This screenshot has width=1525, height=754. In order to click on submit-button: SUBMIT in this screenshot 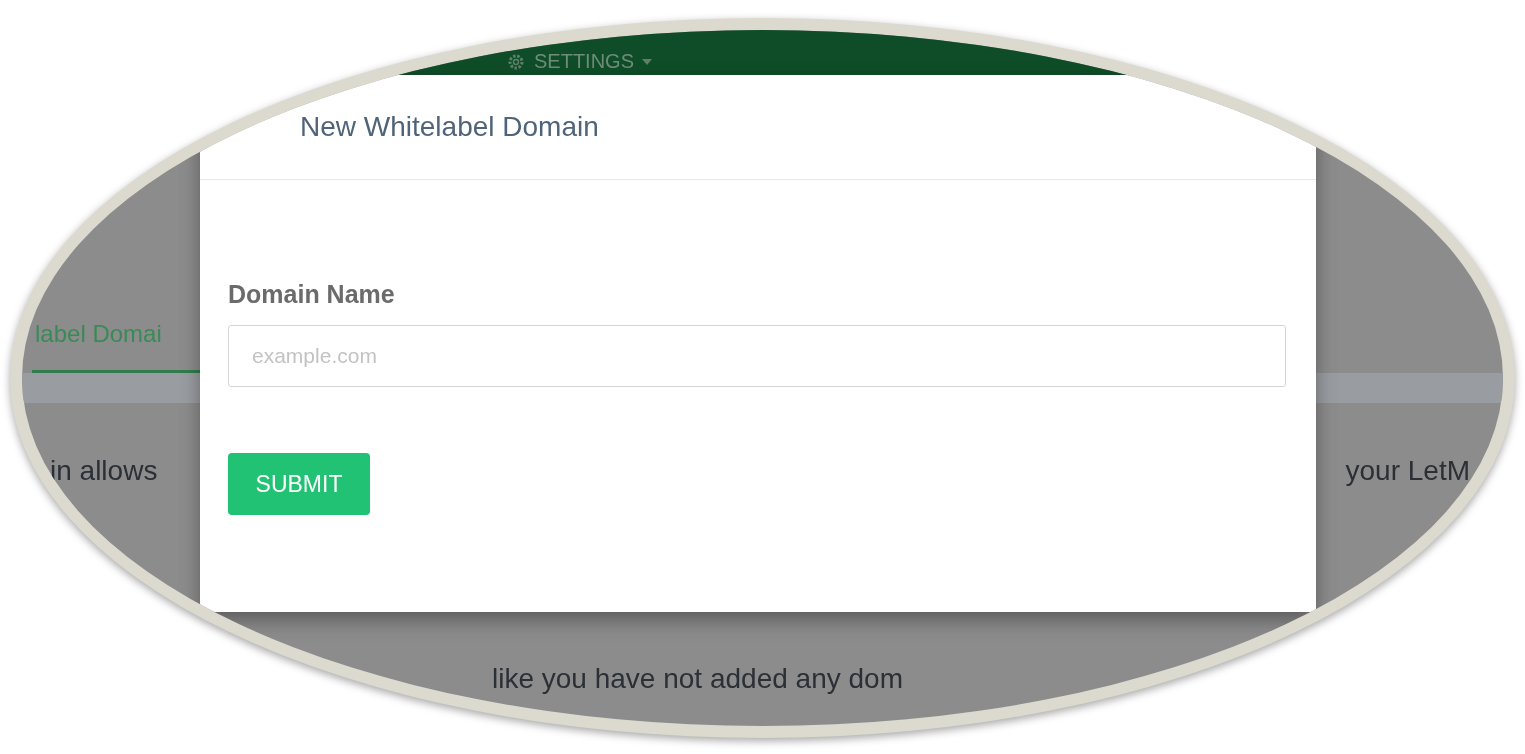, I will do `click(299, 484)`.